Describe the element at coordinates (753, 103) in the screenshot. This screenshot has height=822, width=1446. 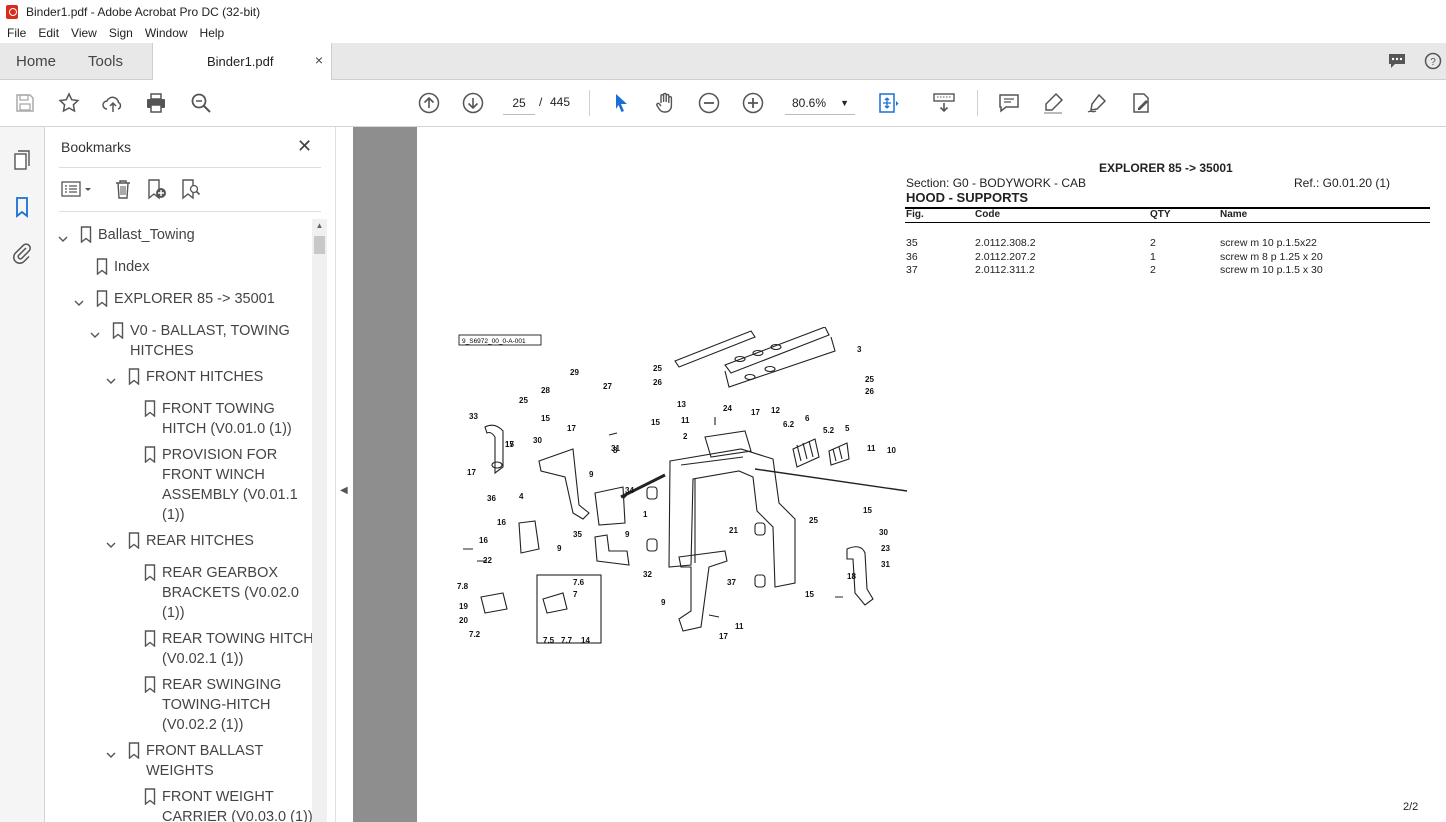
I see `zoom-in-icon` at that location.